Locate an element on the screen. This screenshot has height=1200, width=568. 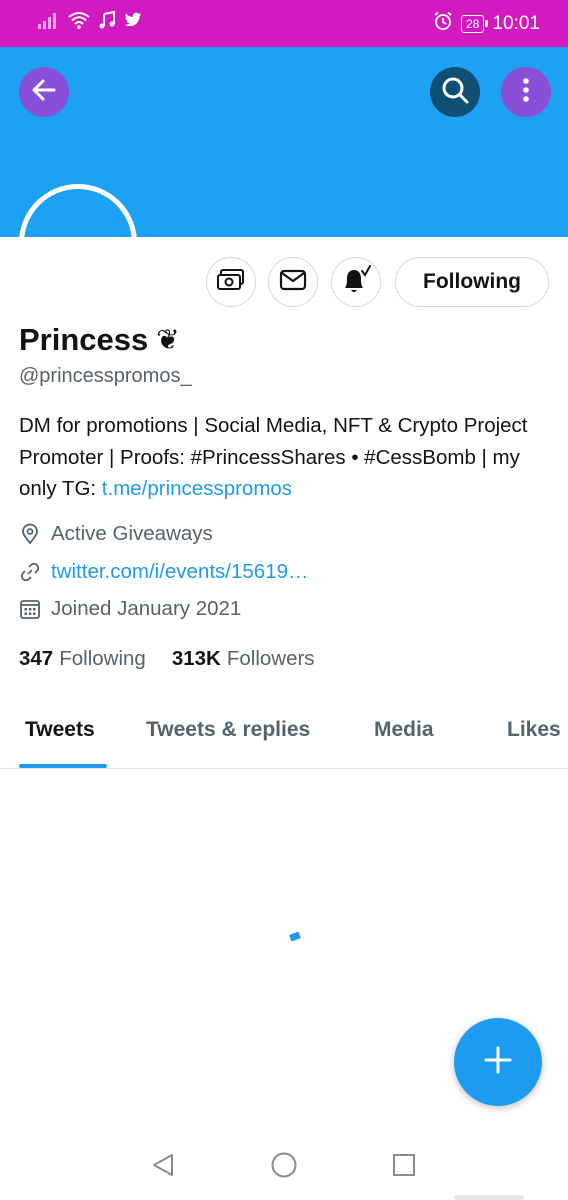
more-vertical-icon is located at coordinates (526, 92).